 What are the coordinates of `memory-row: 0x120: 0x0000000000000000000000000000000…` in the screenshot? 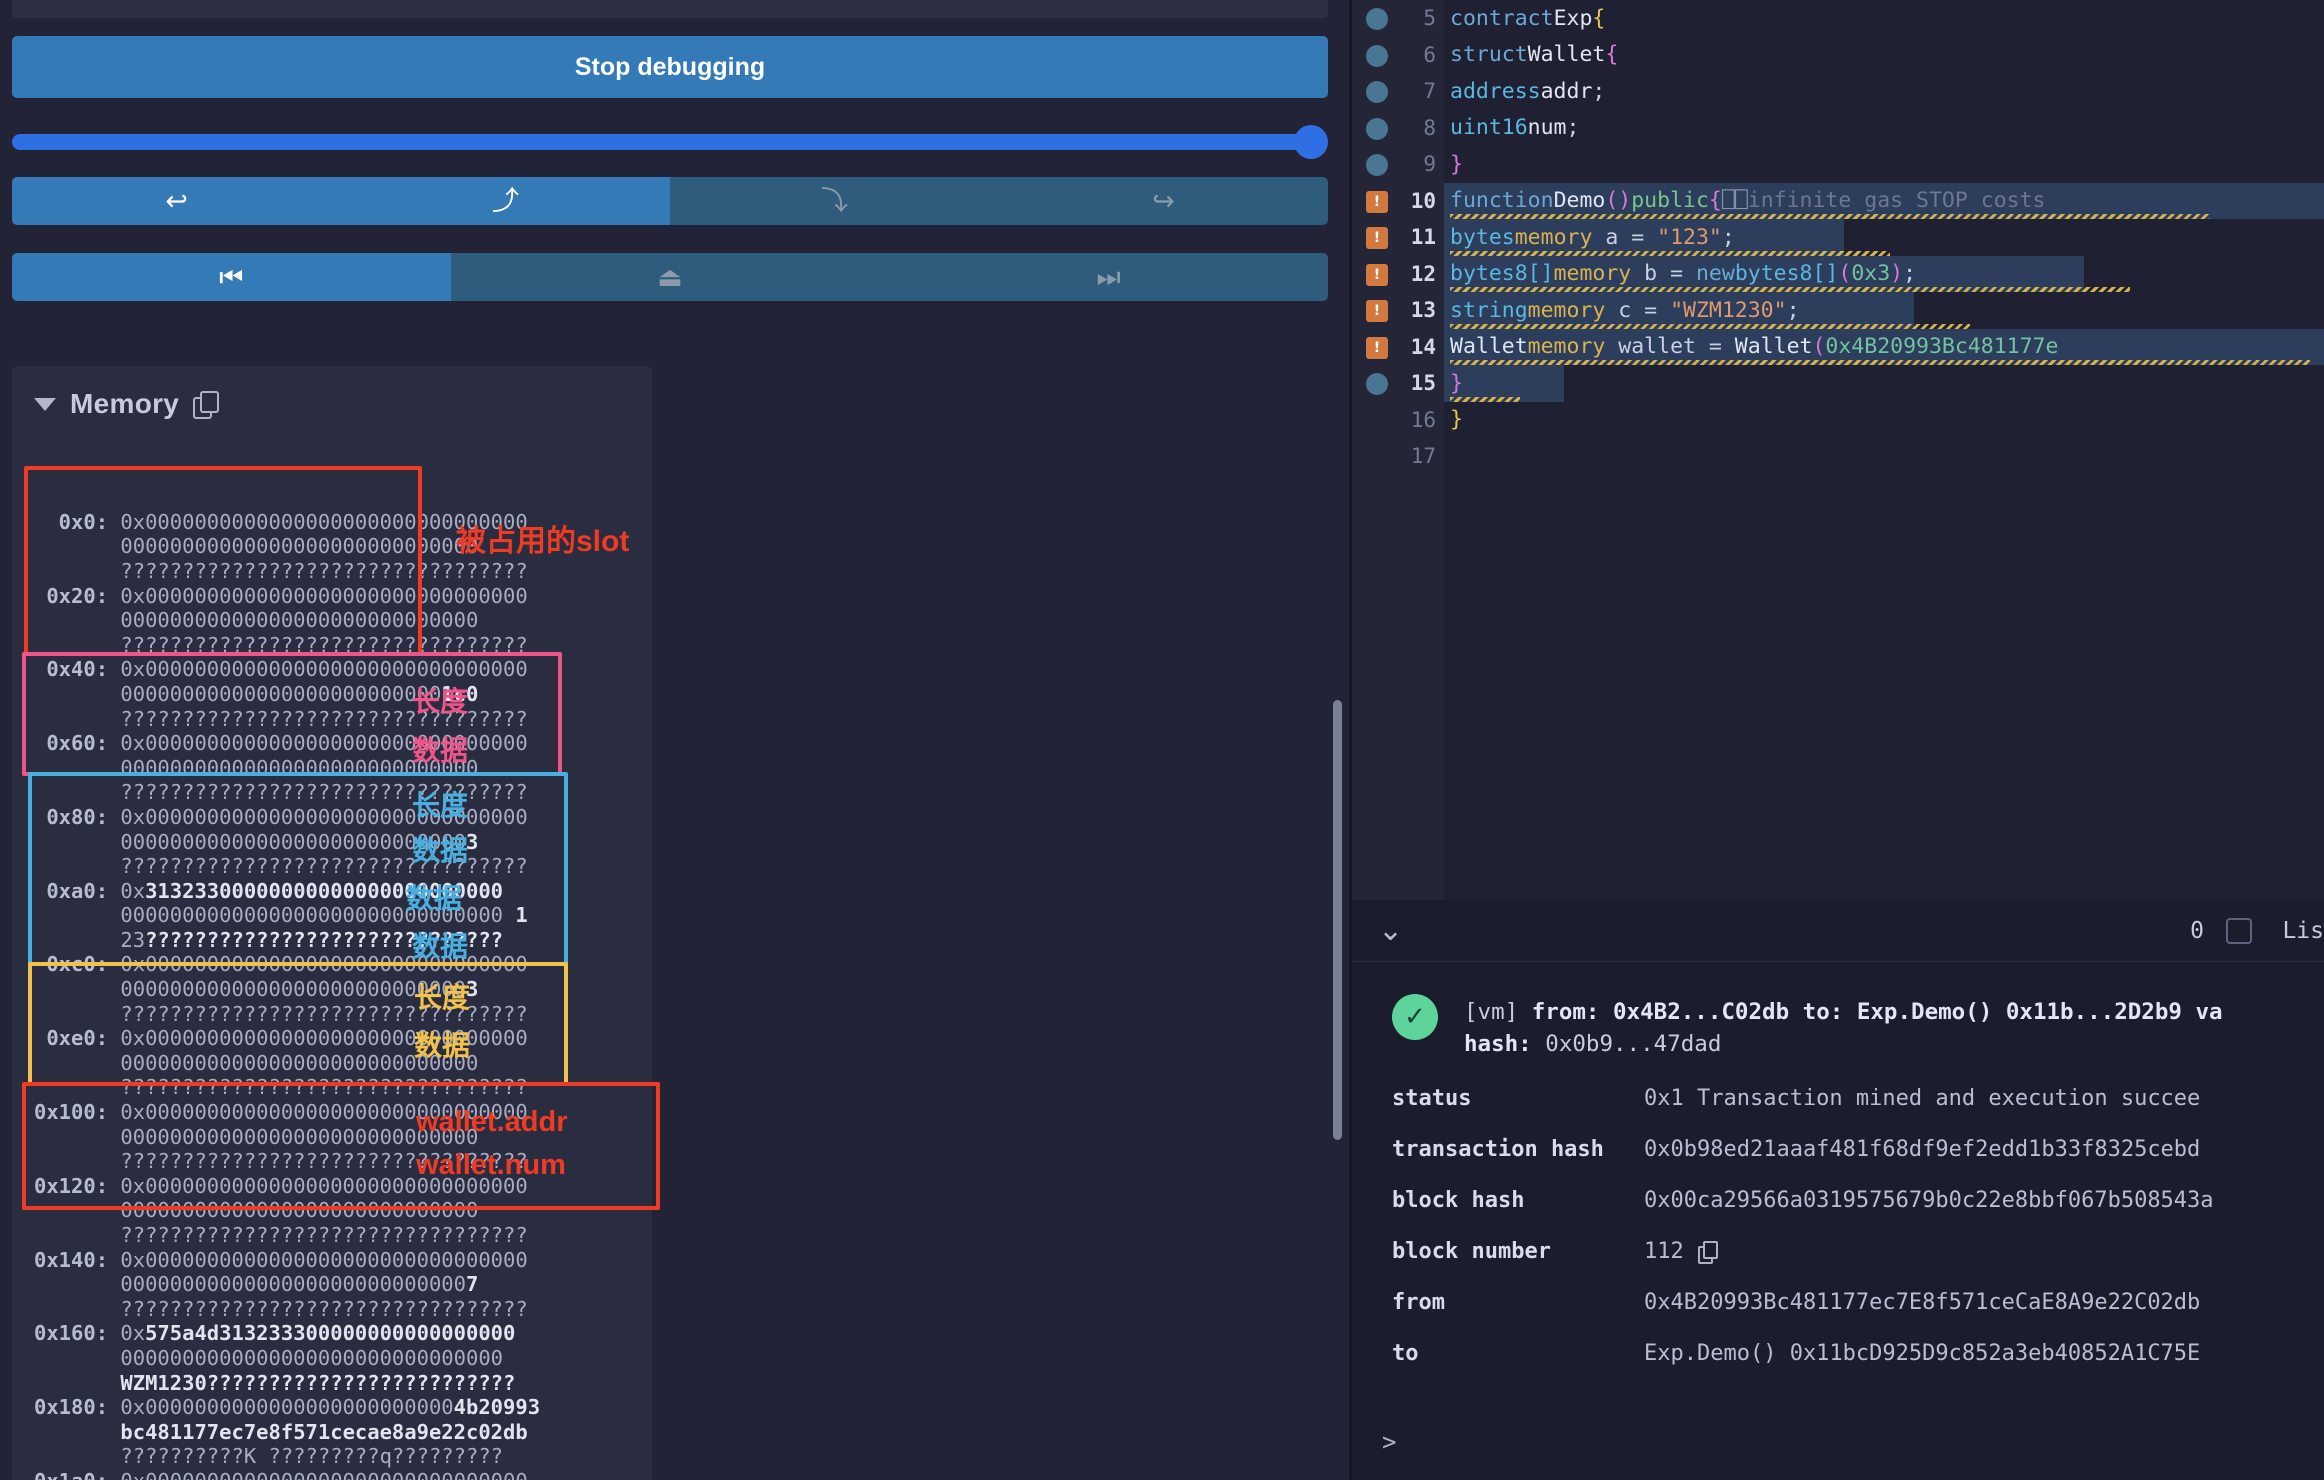 It's located at (281, 1210).